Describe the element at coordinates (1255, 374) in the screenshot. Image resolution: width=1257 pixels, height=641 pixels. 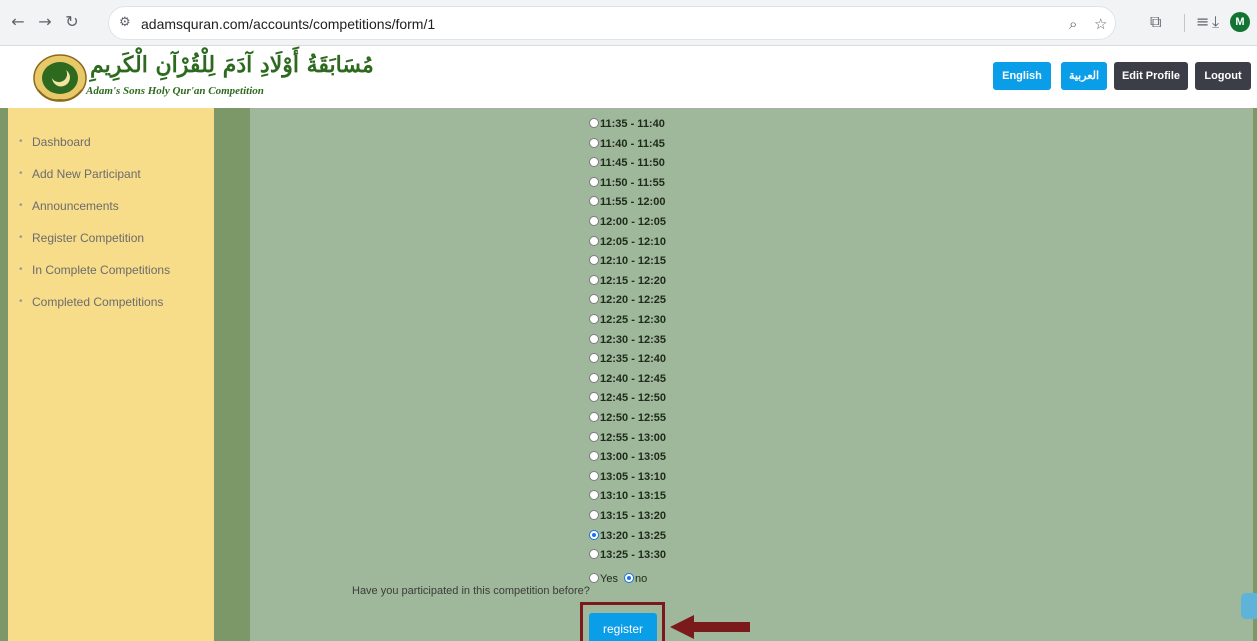
I see `right-border` at that location.